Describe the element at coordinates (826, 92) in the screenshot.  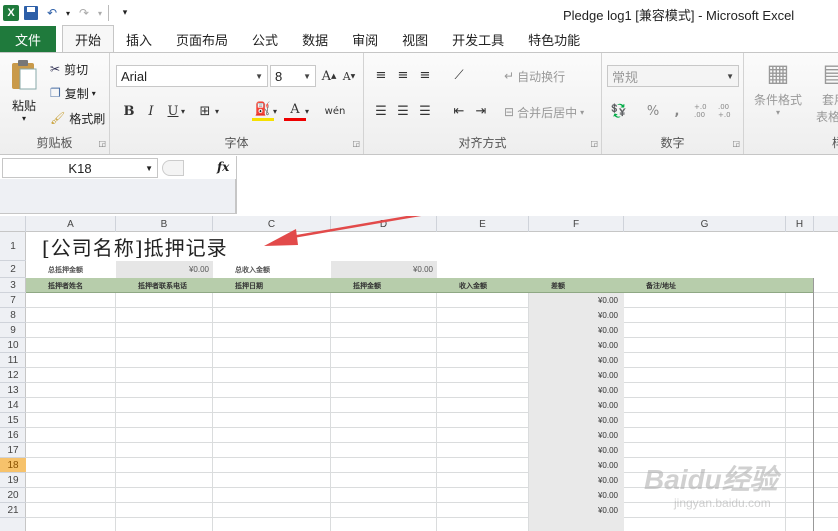
I see `format-as-table-button: ▤ 套用 表格格` at that location.